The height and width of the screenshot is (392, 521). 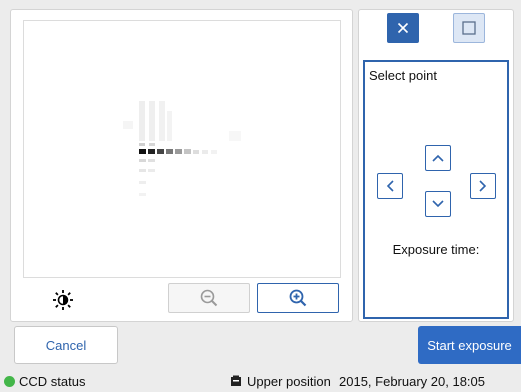 I want to click on chevron-up-icon, so click(x=438, y=158).